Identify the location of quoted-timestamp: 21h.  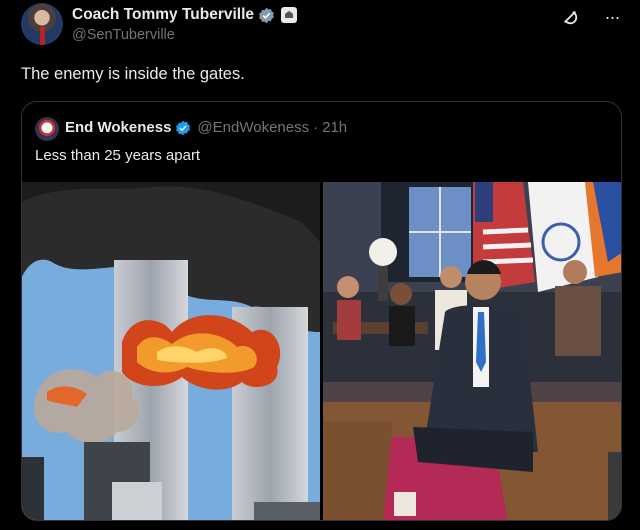
(334, 127).